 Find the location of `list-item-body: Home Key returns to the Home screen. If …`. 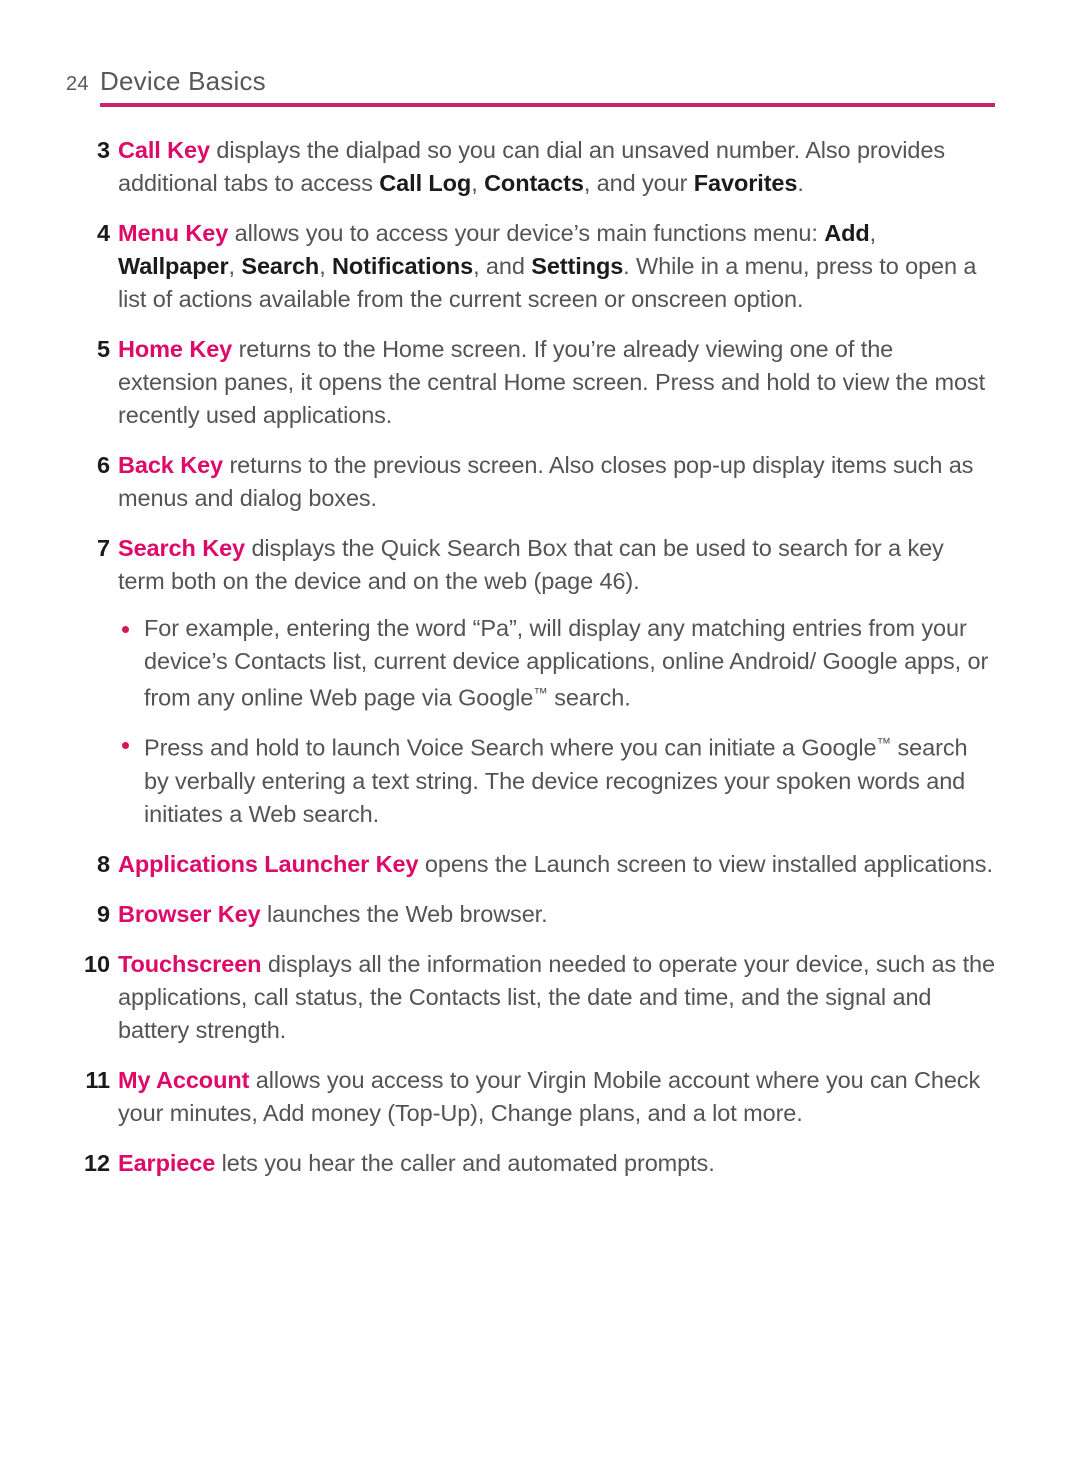

list-item-body: Home Key returns to the Home screen. If … is located at coordinates (551, 382).